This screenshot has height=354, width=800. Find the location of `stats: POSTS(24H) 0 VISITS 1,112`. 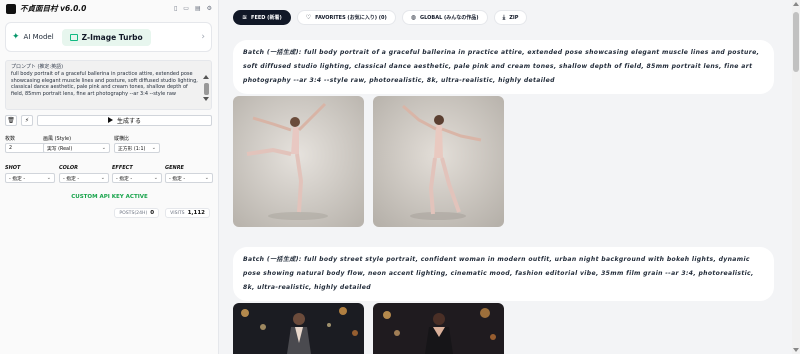

stats: POSTS(24H) 0 VISITS 1,112 is located at coordinates (162, 213).